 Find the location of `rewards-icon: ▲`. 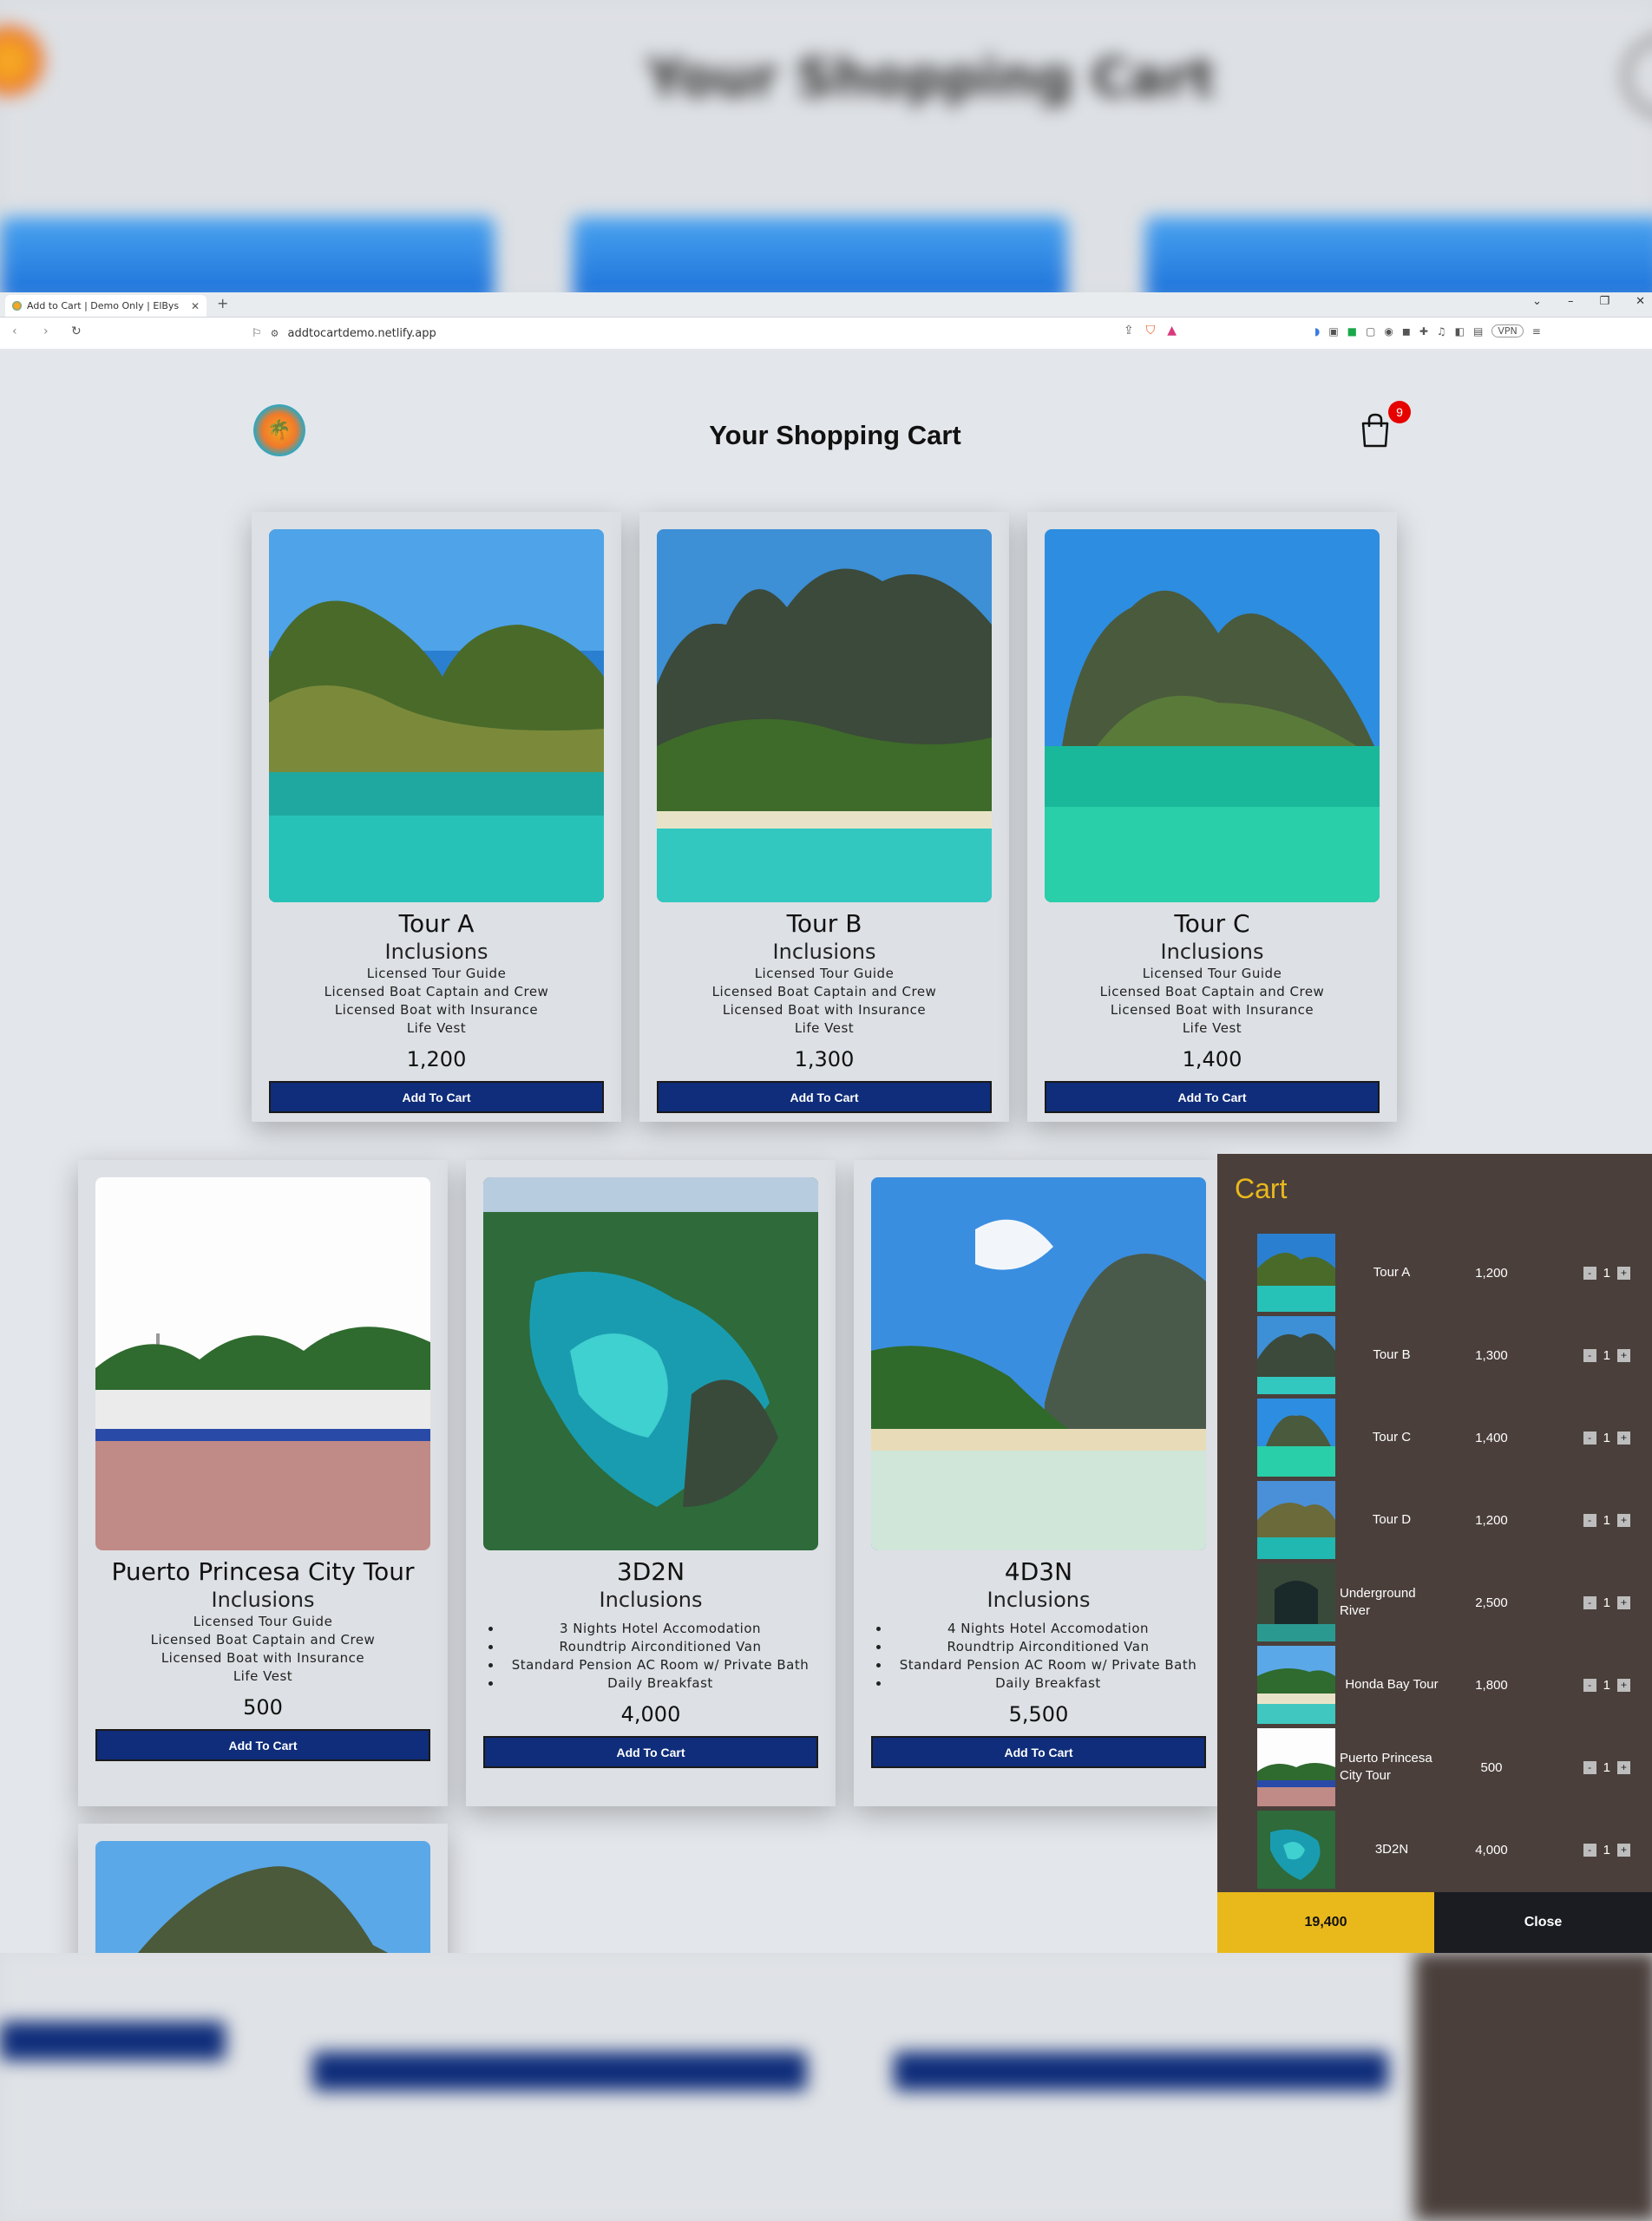

rewards-icon: ▲ is located at coordinates (1172, 330).